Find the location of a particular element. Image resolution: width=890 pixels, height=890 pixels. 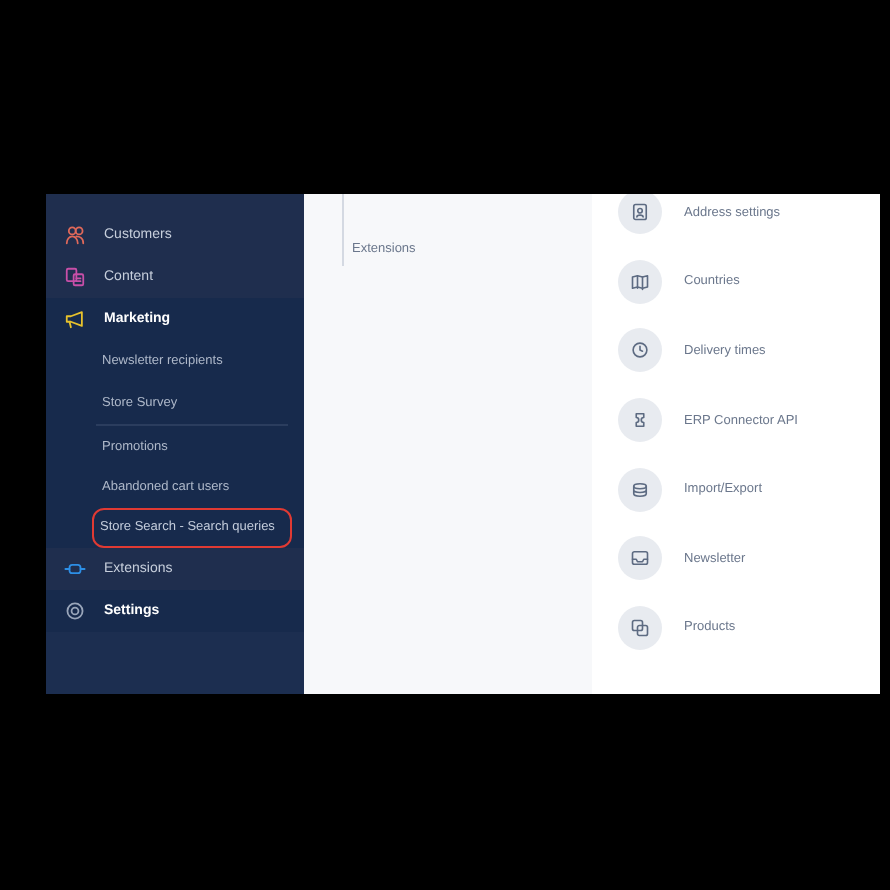

contact-card-icon is located at coordinates (640, 212).